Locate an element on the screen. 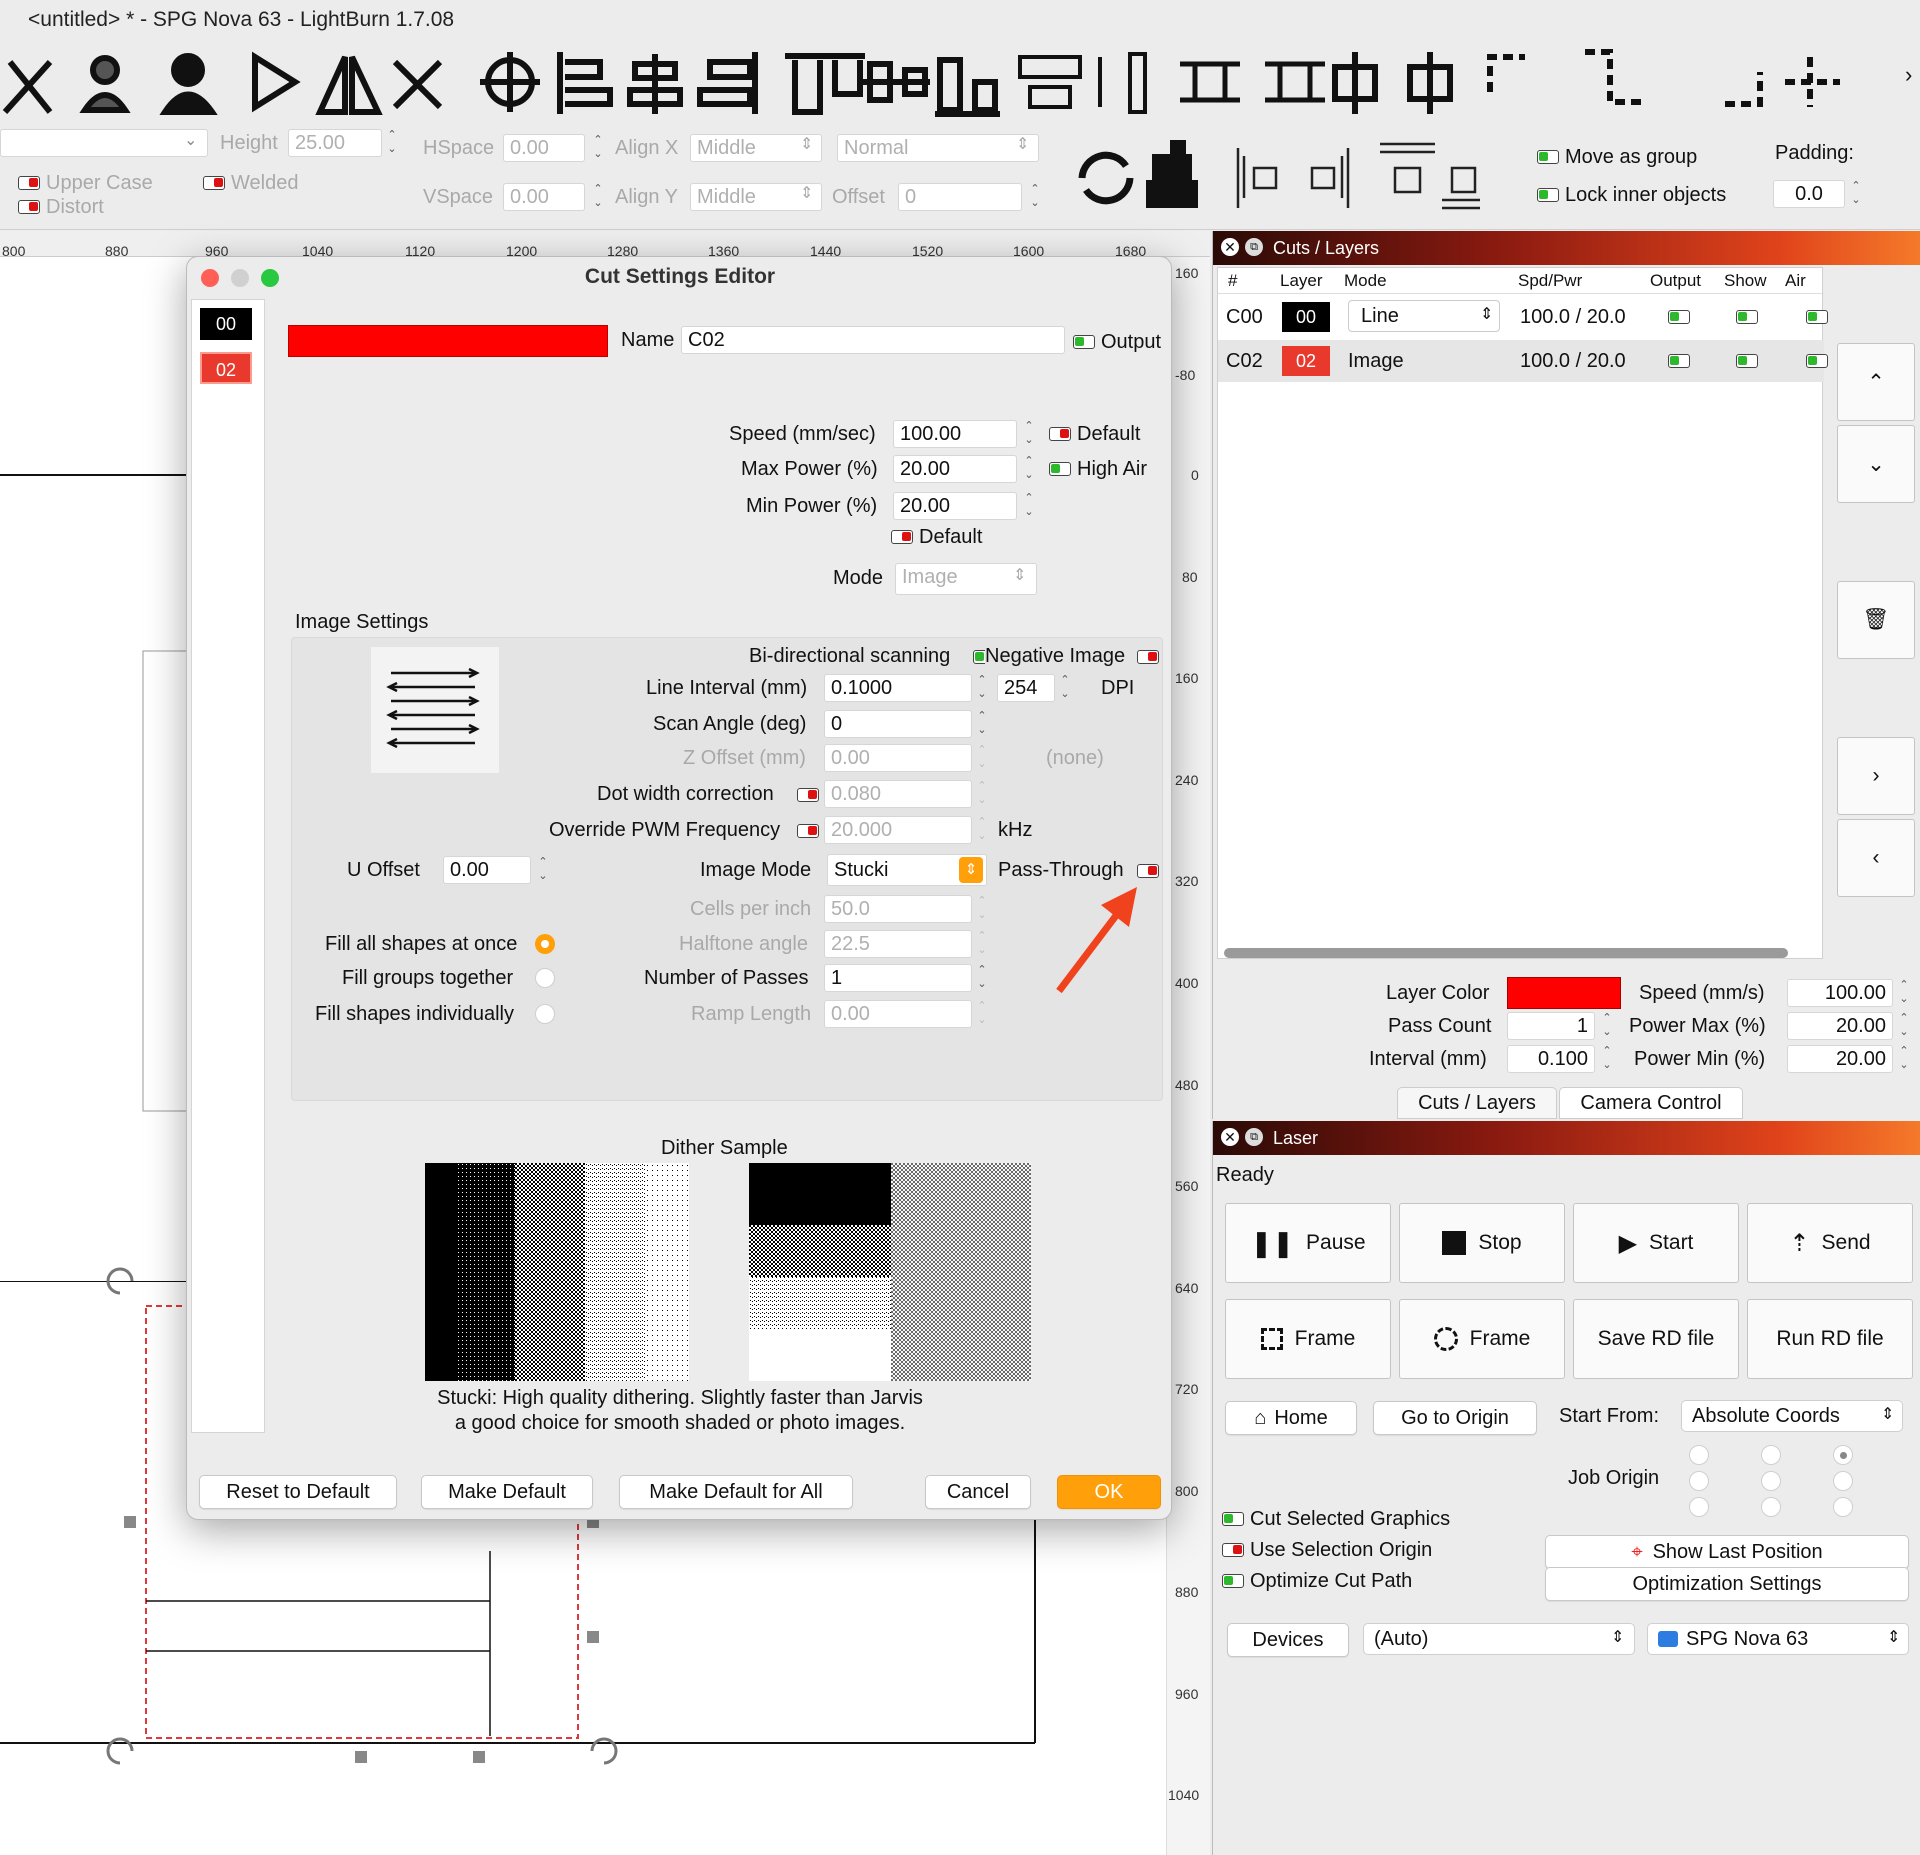 This screenshot has height=1855, width=1920. optimization-settings-button: Optimization Settings is located at coordinates (1727, 1584).